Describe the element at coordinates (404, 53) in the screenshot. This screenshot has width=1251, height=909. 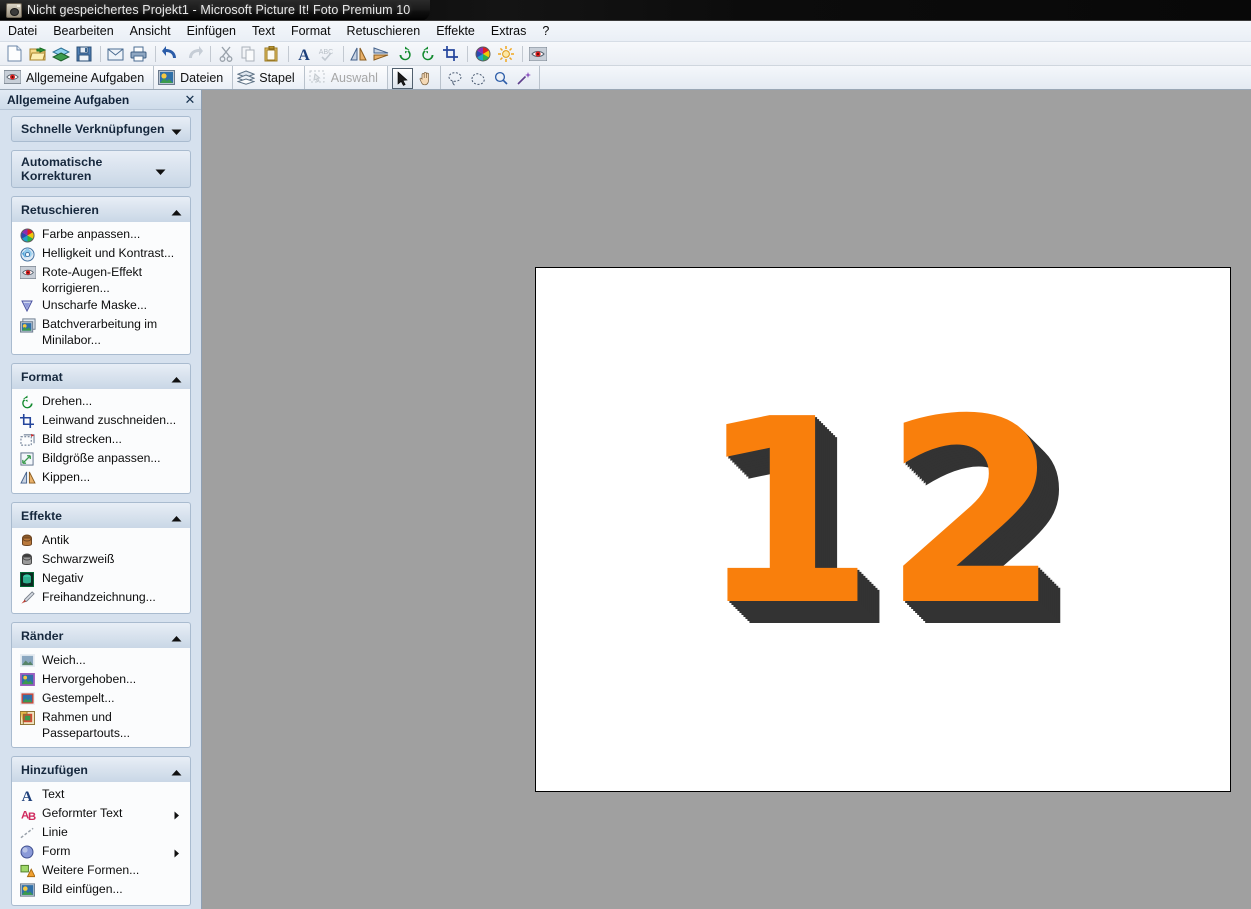
I see `rotate-left-icon` at that location.